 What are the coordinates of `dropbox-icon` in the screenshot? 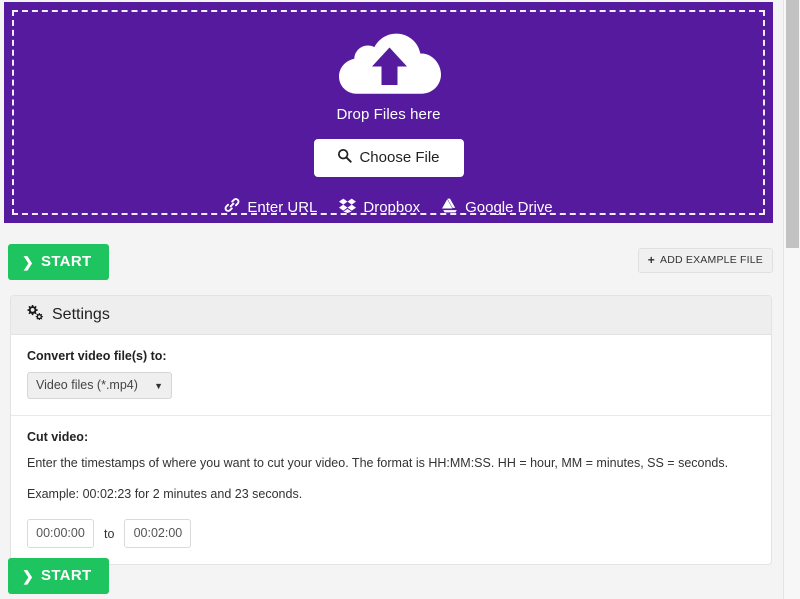 It's located at (348, 207).